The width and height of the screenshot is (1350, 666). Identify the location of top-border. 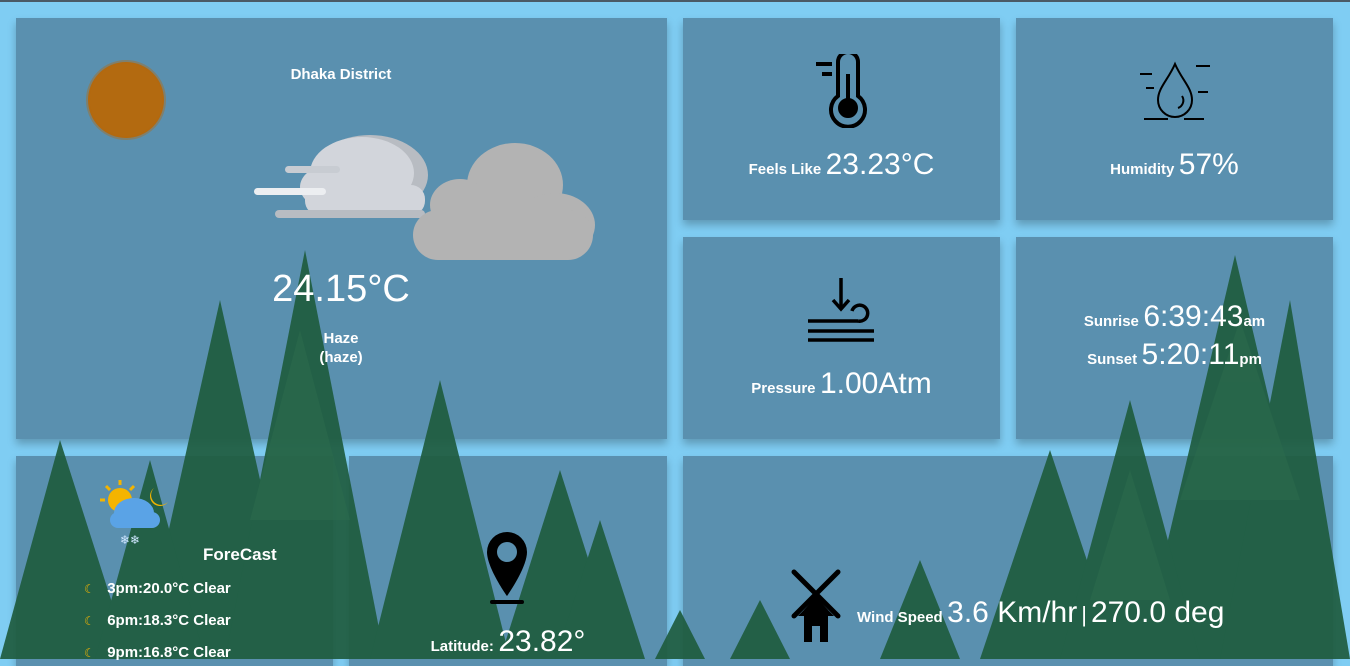
(675, 1).